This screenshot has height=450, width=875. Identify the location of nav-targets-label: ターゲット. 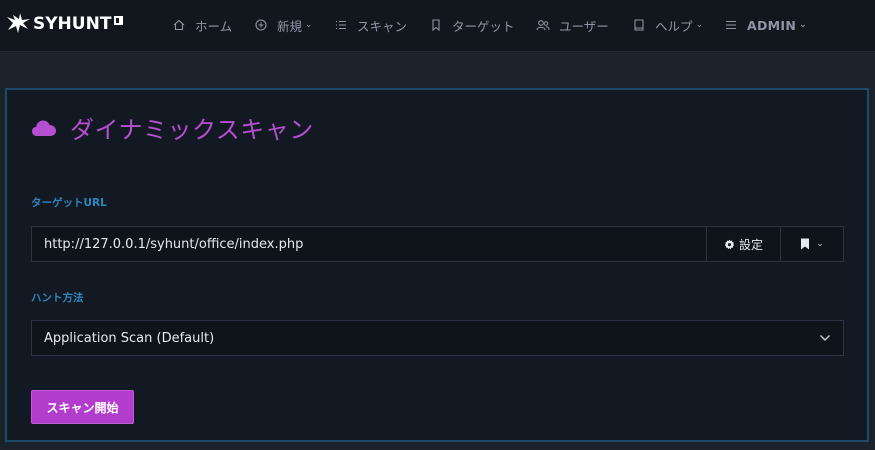
(483, 26).